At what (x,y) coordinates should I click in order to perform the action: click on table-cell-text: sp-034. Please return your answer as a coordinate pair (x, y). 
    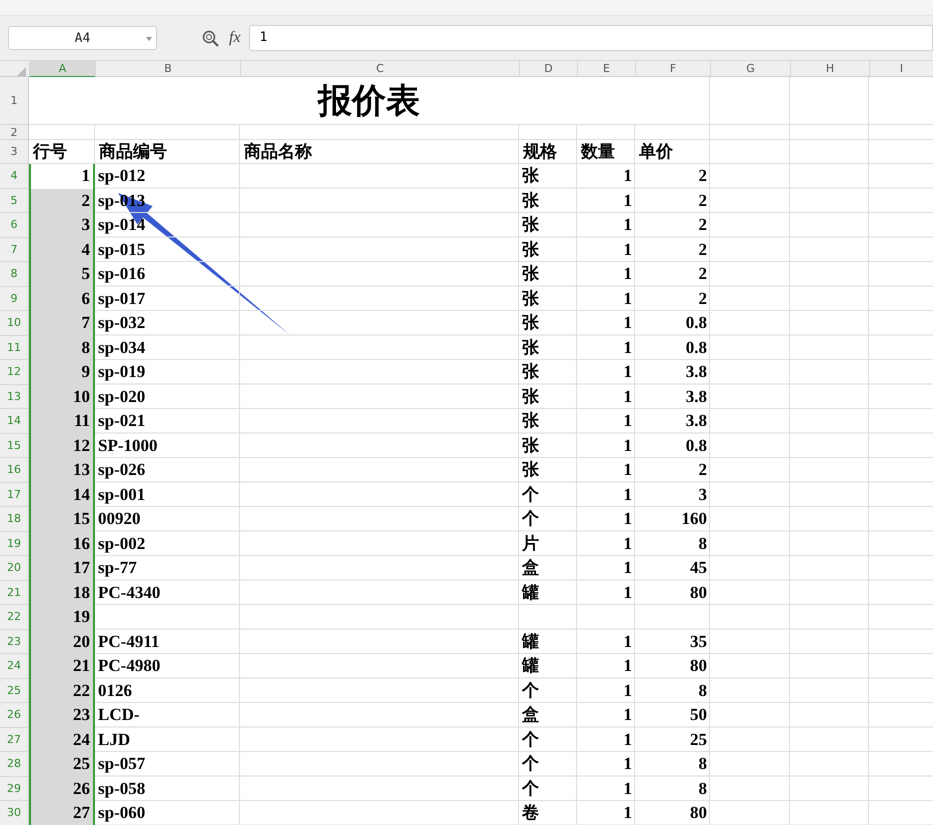
    Looking at the image, I should click on (121, 347).